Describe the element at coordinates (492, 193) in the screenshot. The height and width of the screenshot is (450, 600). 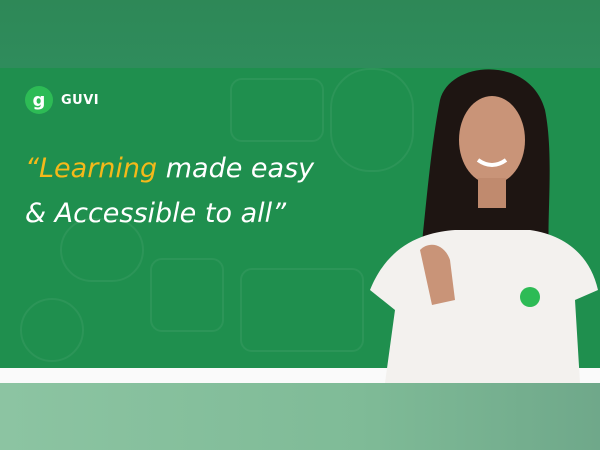
I see `neck` at that location.